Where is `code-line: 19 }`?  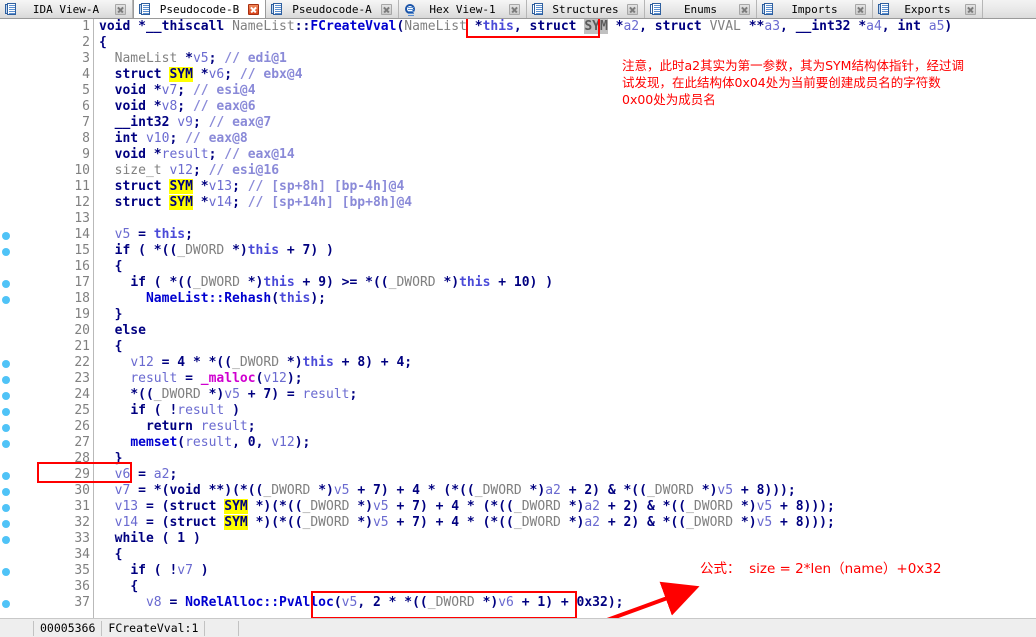 code-line: 19 } is located at coordinates (518, 315).